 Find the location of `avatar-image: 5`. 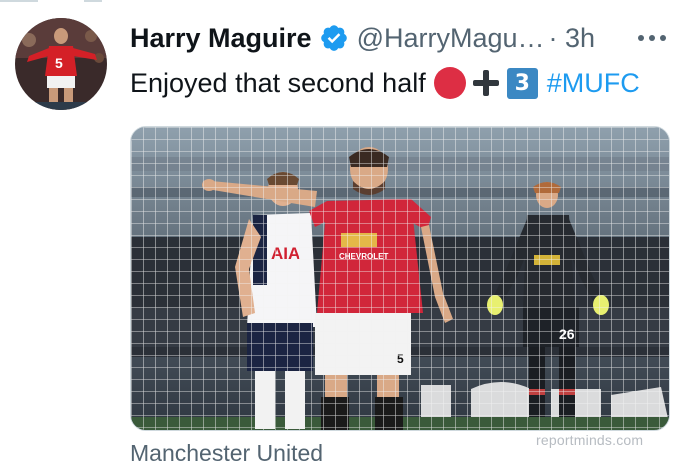

avatar-image: 5 is located at coordinates (61, 64).